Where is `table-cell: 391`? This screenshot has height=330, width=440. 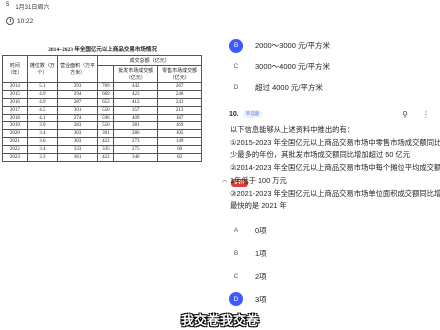 table-cell: 391 is located at coordinates (106, 134).